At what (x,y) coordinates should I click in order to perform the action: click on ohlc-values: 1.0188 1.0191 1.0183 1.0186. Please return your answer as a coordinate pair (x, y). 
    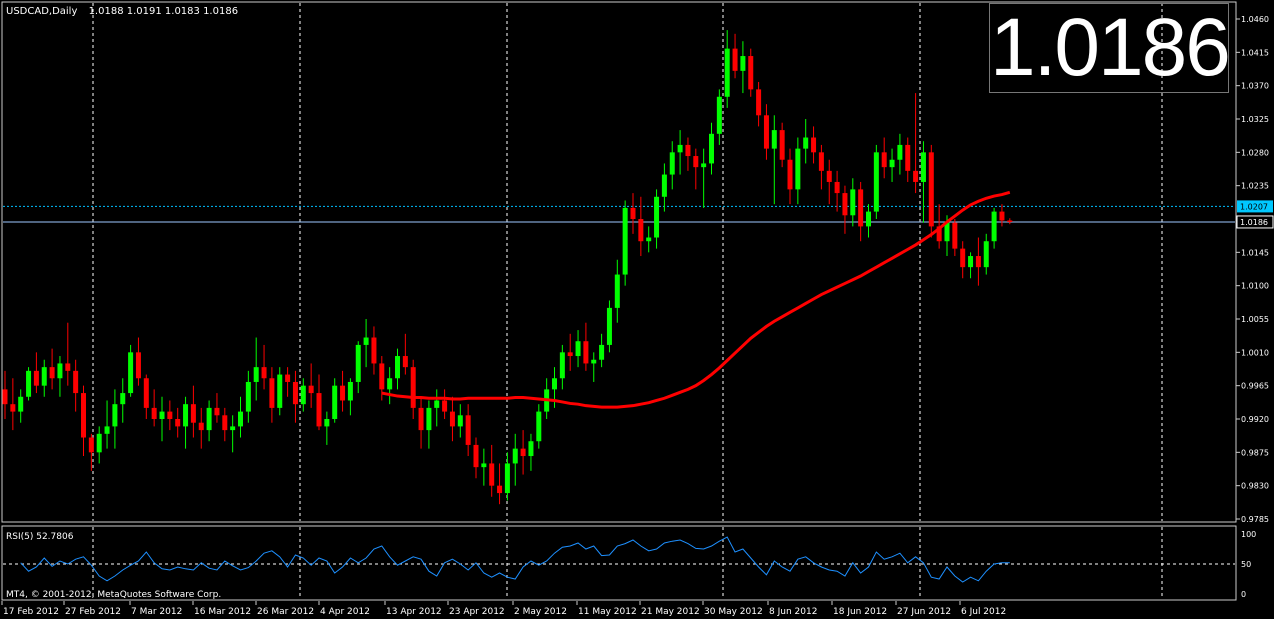
    Looking at the image, I should click on (164, 11).